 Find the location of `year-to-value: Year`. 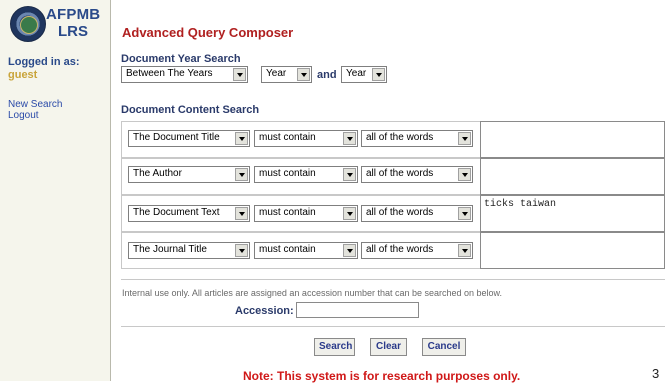

year-to-value: Year is located at coordinates (356, 73).